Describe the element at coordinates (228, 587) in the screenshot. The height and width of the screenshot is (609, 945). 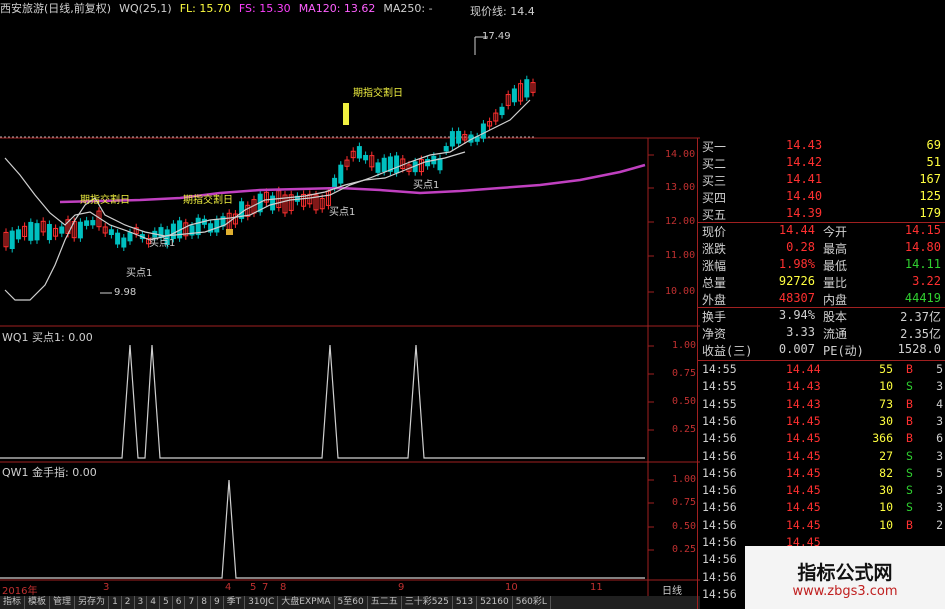
I see `date-month: 4` at that location.